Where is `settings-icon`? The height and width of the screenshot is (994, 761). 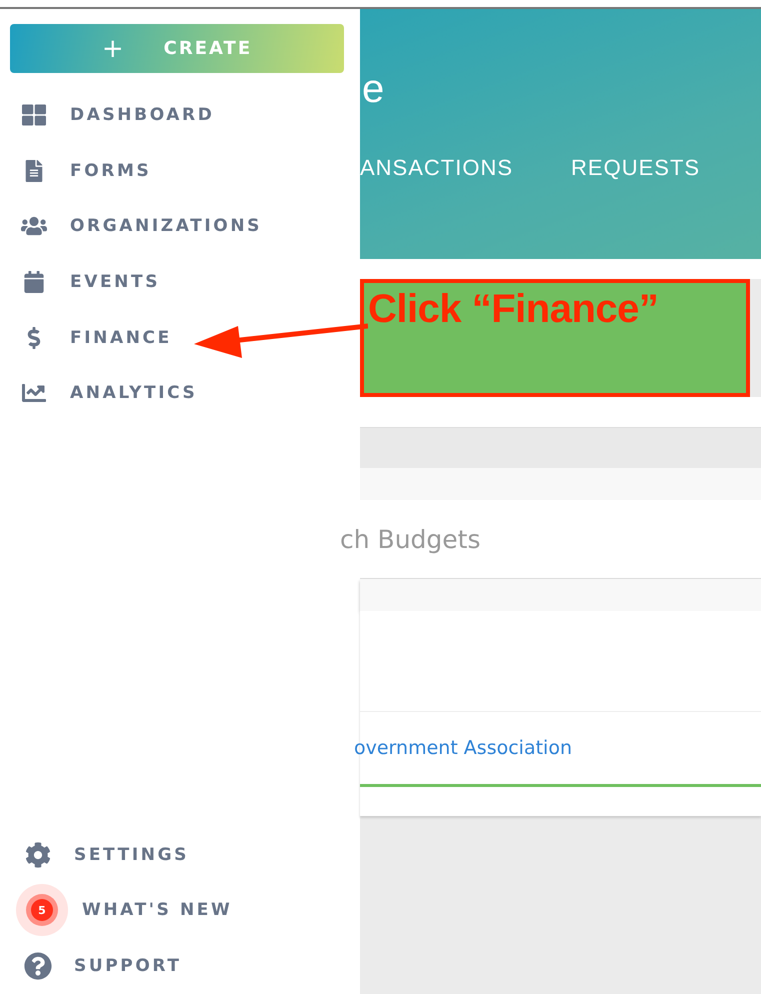
settings-icon is located at coordinates (38, 855).